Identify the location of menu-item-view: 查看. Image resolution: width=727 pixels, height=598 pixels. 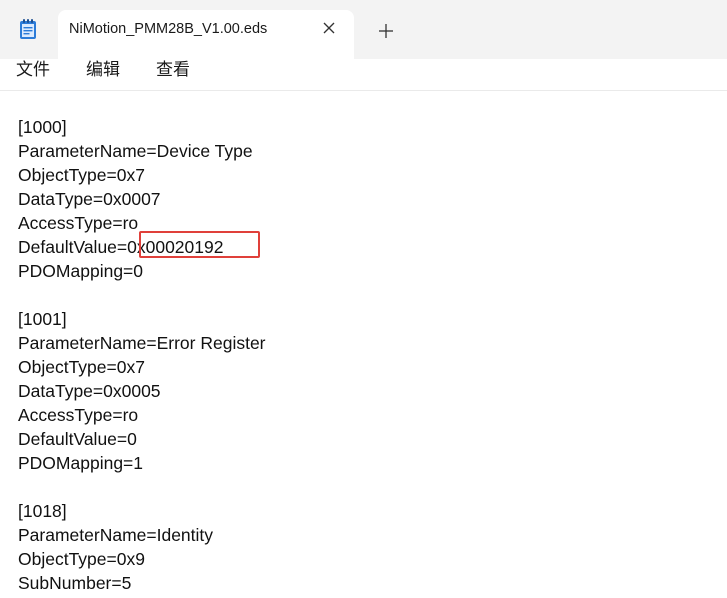
(173, 70).